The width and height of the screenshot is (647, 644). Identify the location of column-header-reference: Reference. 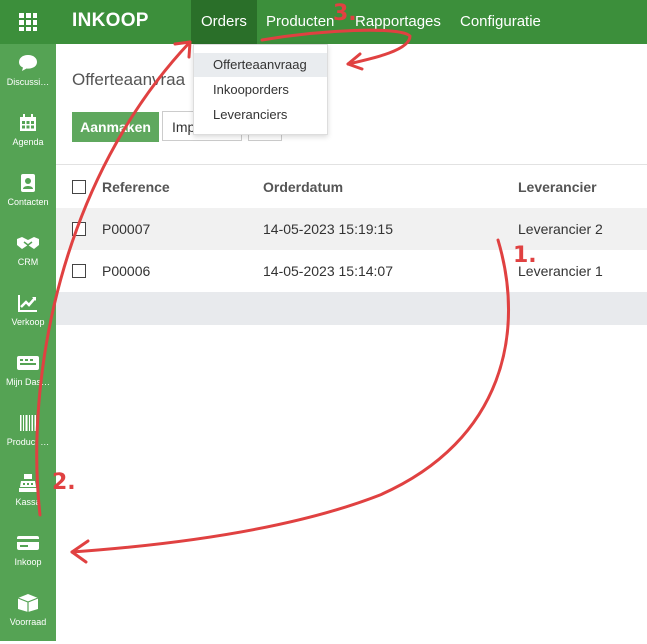
(136, 187).